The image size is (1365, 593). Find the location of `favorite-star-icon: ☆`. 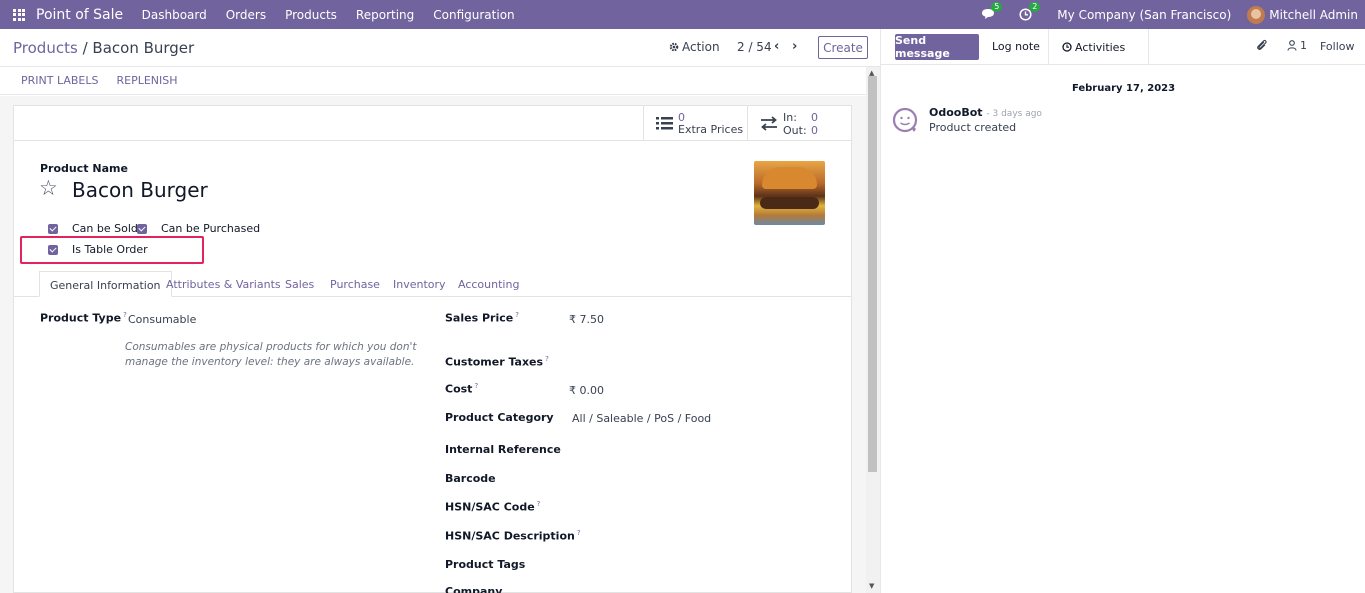

favorite-star-icon: ☆ is located at coordinates (48, 188).